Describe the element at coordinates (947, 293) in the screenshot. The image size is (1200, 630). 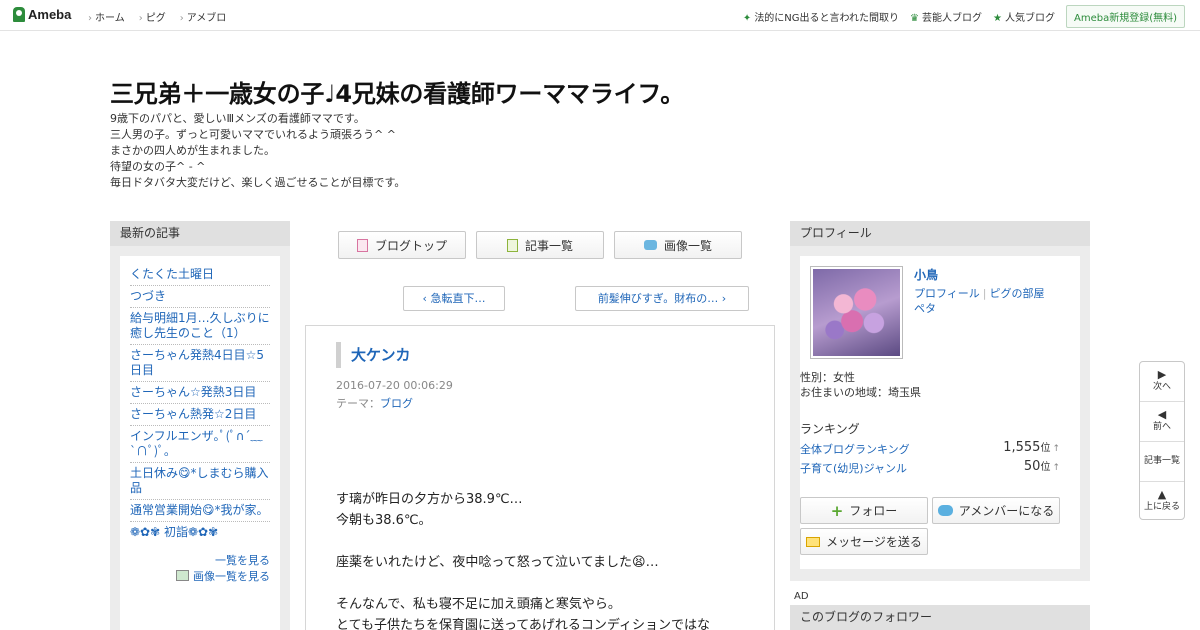
I see `profile-link: プロフィール` at that location.